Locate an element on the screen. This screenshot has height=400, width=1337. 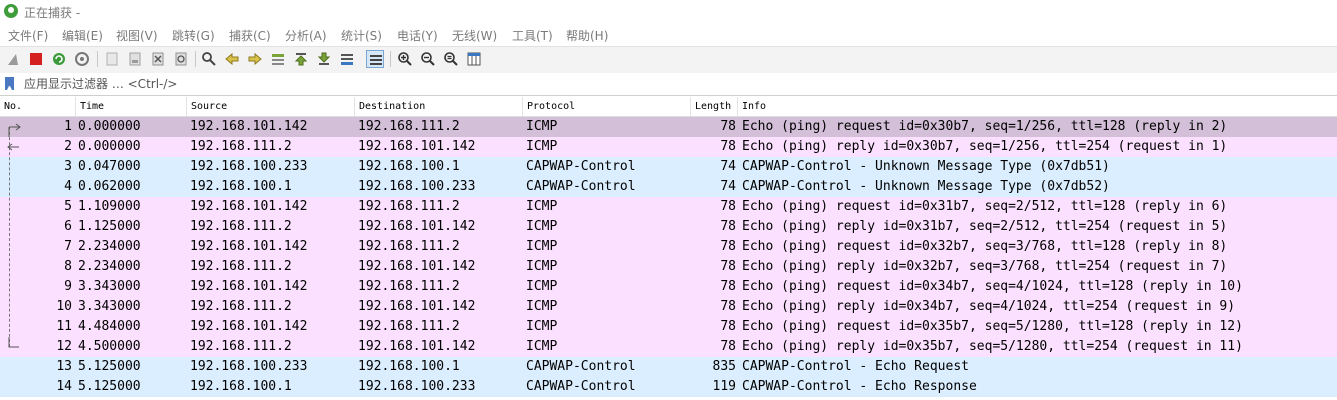
column-header-source: Source is located at coordinates (271, 106).